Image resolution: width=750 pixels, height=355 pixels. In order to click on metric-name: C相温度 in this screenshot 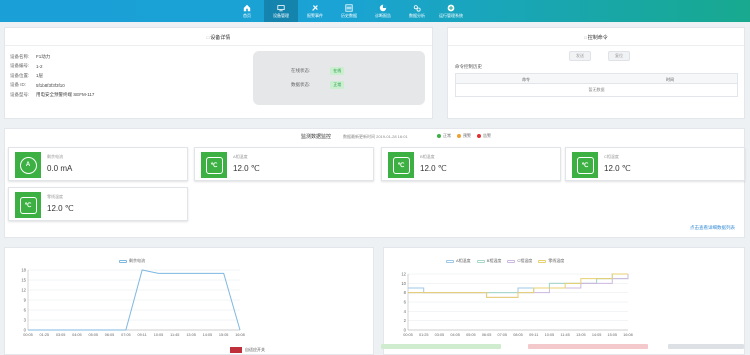, I will do `click(611, 156)`.